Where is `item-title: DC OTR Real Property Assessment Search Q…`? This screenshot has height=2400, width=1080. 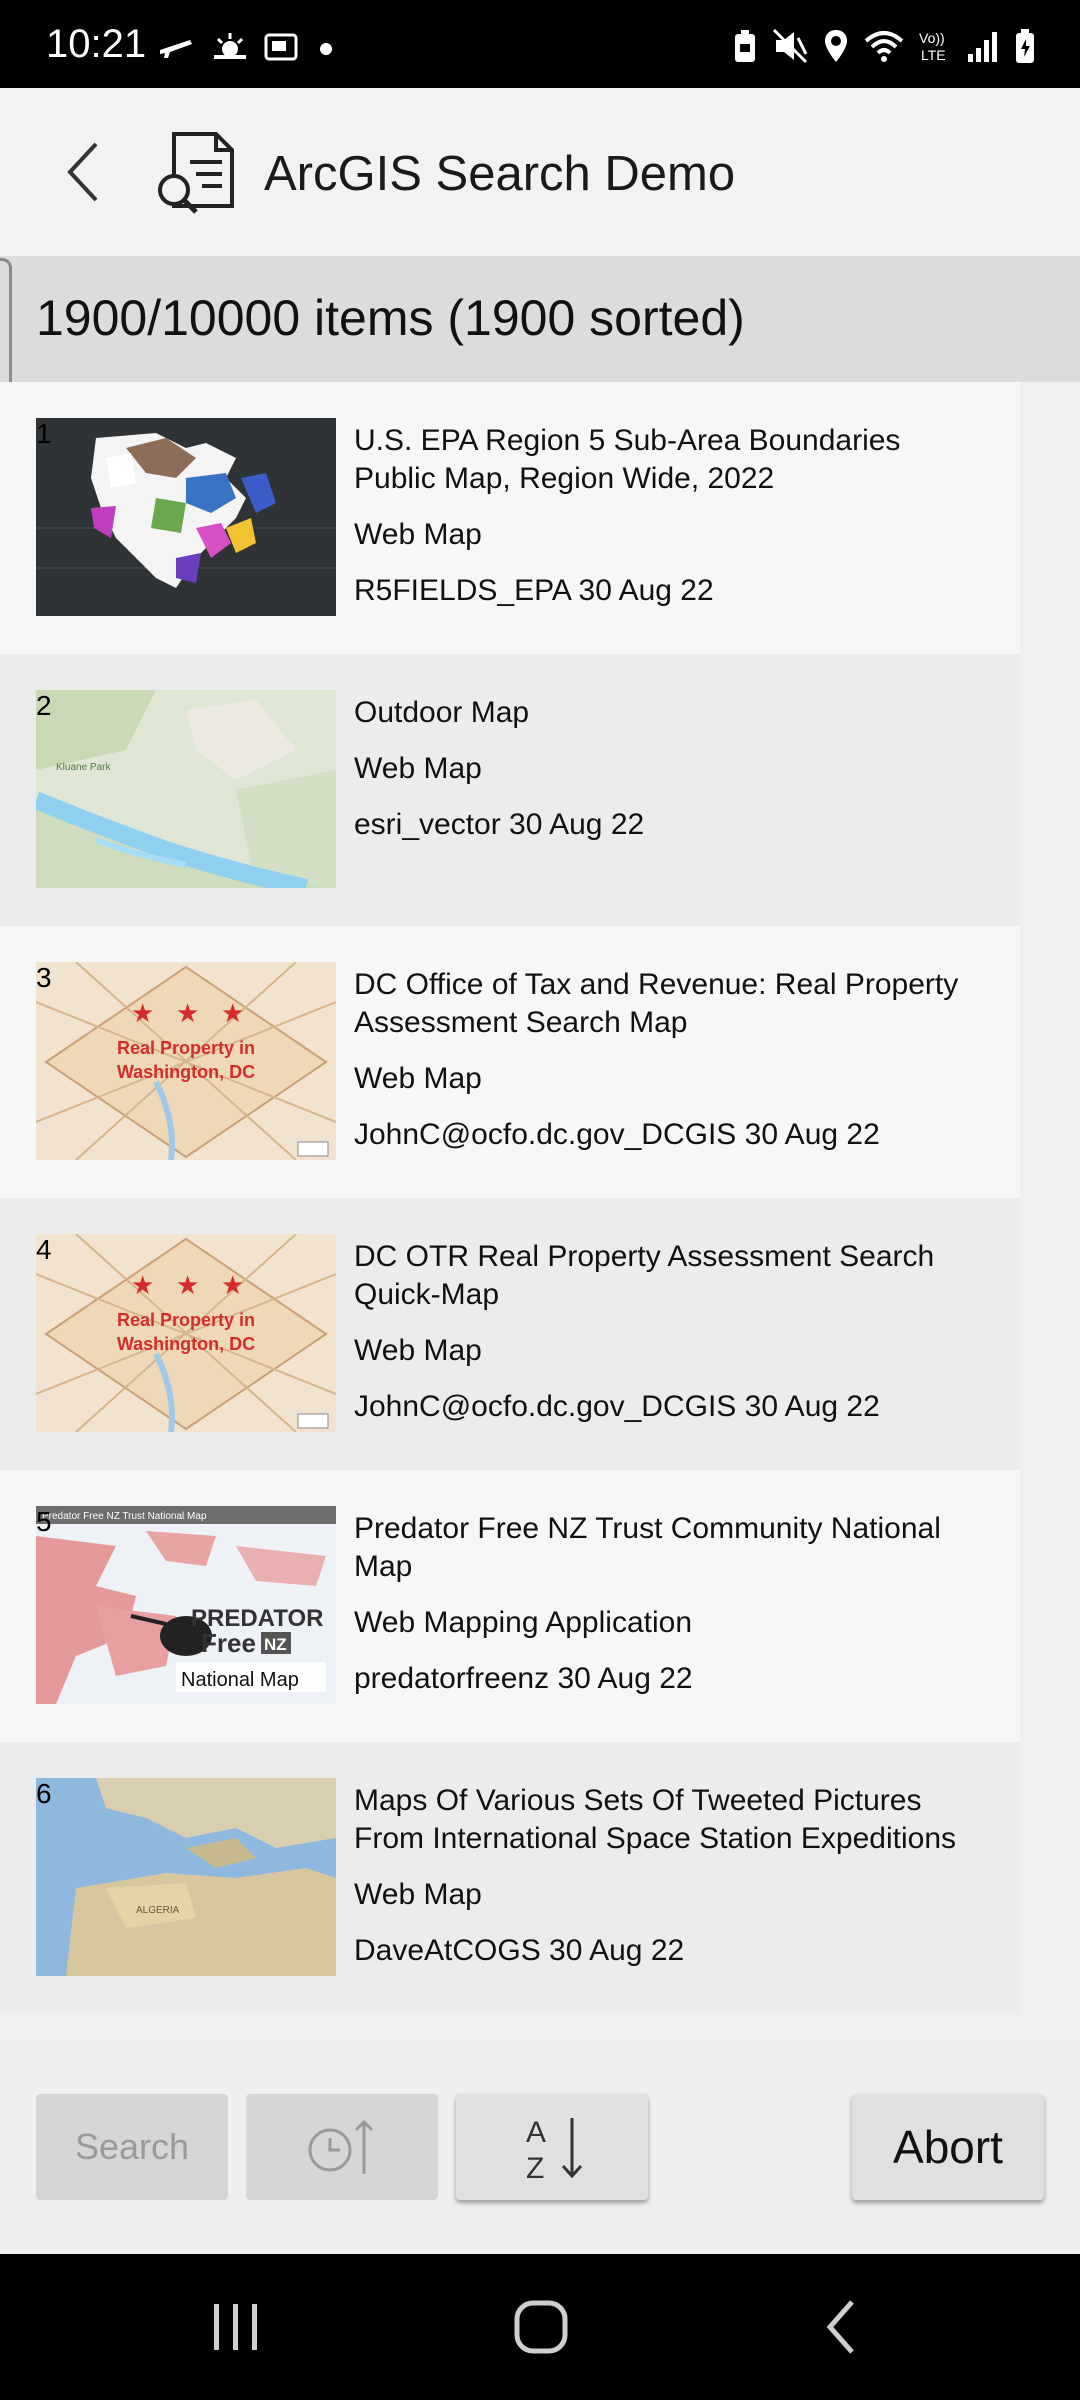 item-title: DC OTR Real Property Assessment Search Q… is located at coordinates (644, 1275).